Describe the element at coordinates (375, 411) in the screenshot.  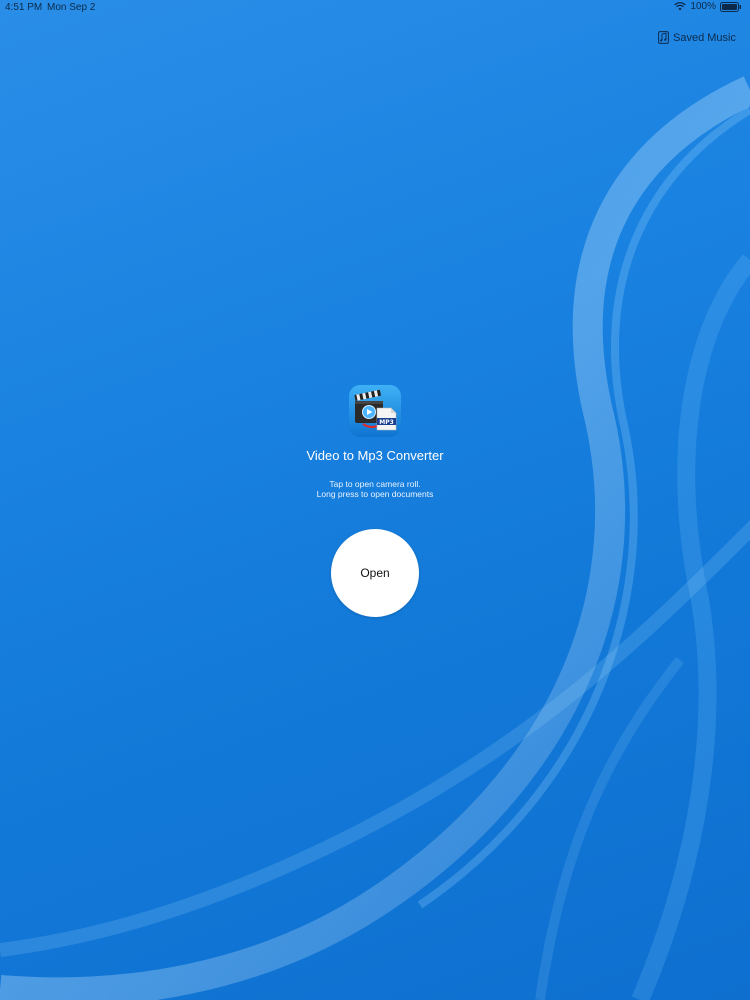
I see `video-to-mp3-app-icon: MP3` at that location.